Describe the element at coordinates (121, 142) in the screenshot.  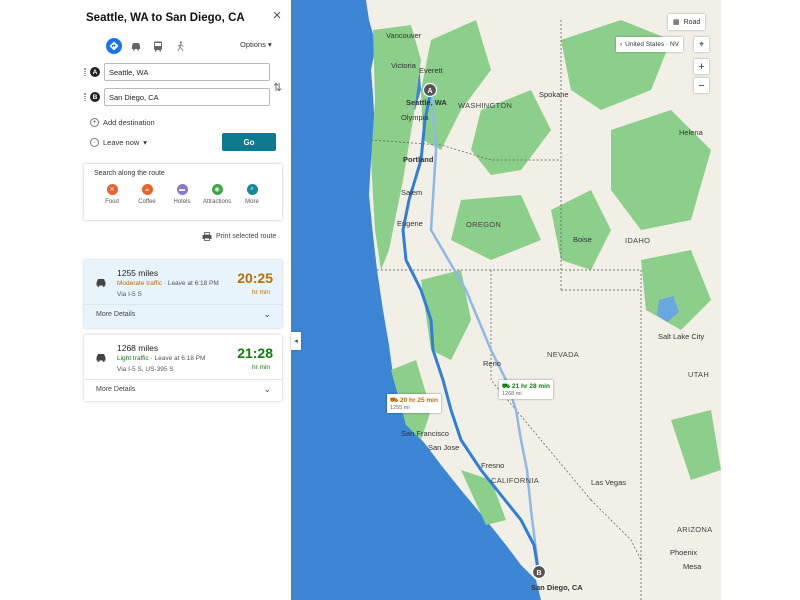
I see `leave-time-label: Leave now` at that location.